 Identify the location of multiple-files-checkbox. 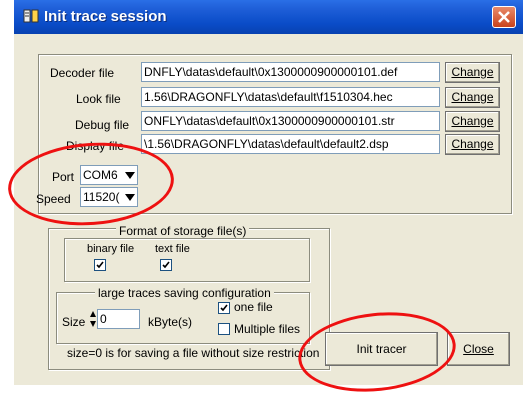
(224, 329).